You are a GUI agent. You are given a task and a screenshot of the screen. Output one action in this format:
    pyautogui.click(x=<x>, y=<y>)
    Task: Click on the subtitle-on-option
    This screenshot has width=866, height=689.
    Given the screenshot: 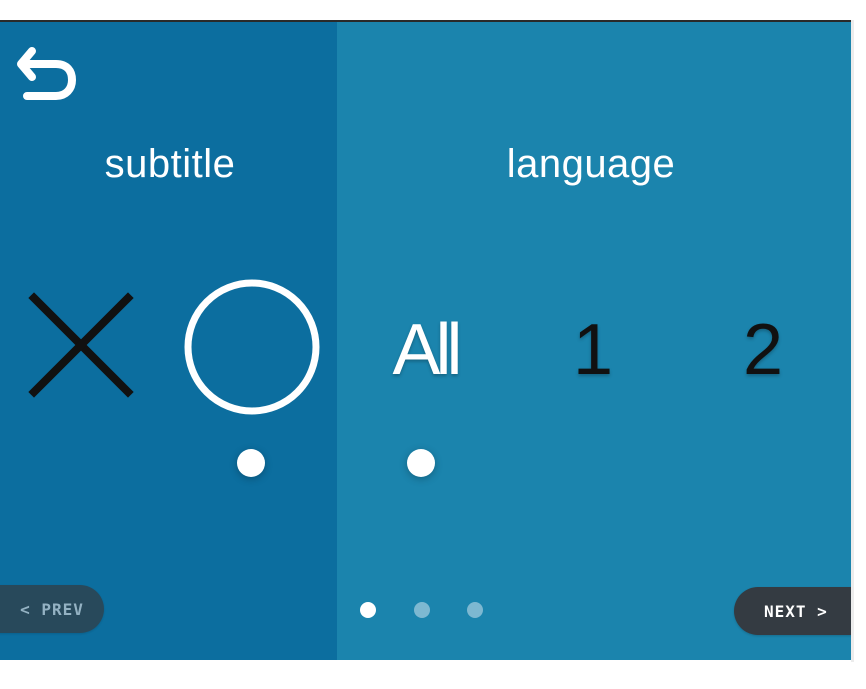 What is the action you would take?
    pyautogui.click(x=252, y=347)
    